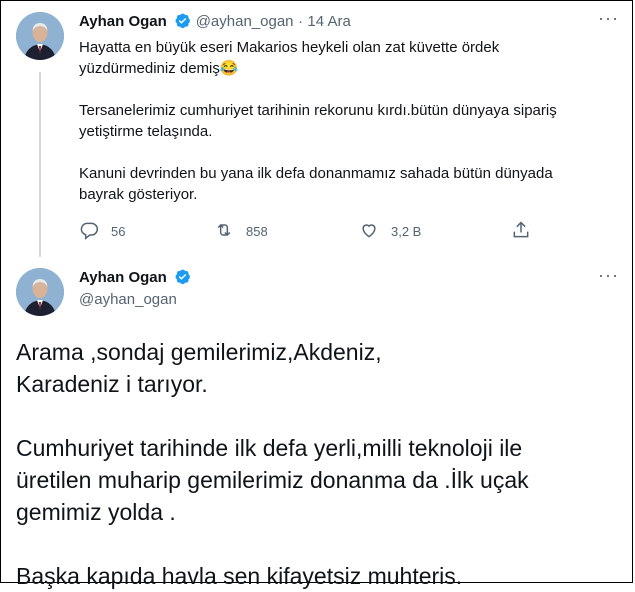 Image resolution: width=635 pixels, height=592 pixels. I want to click on tweet-text-line: Karadeniz i tarıyor., so click(112, 384).